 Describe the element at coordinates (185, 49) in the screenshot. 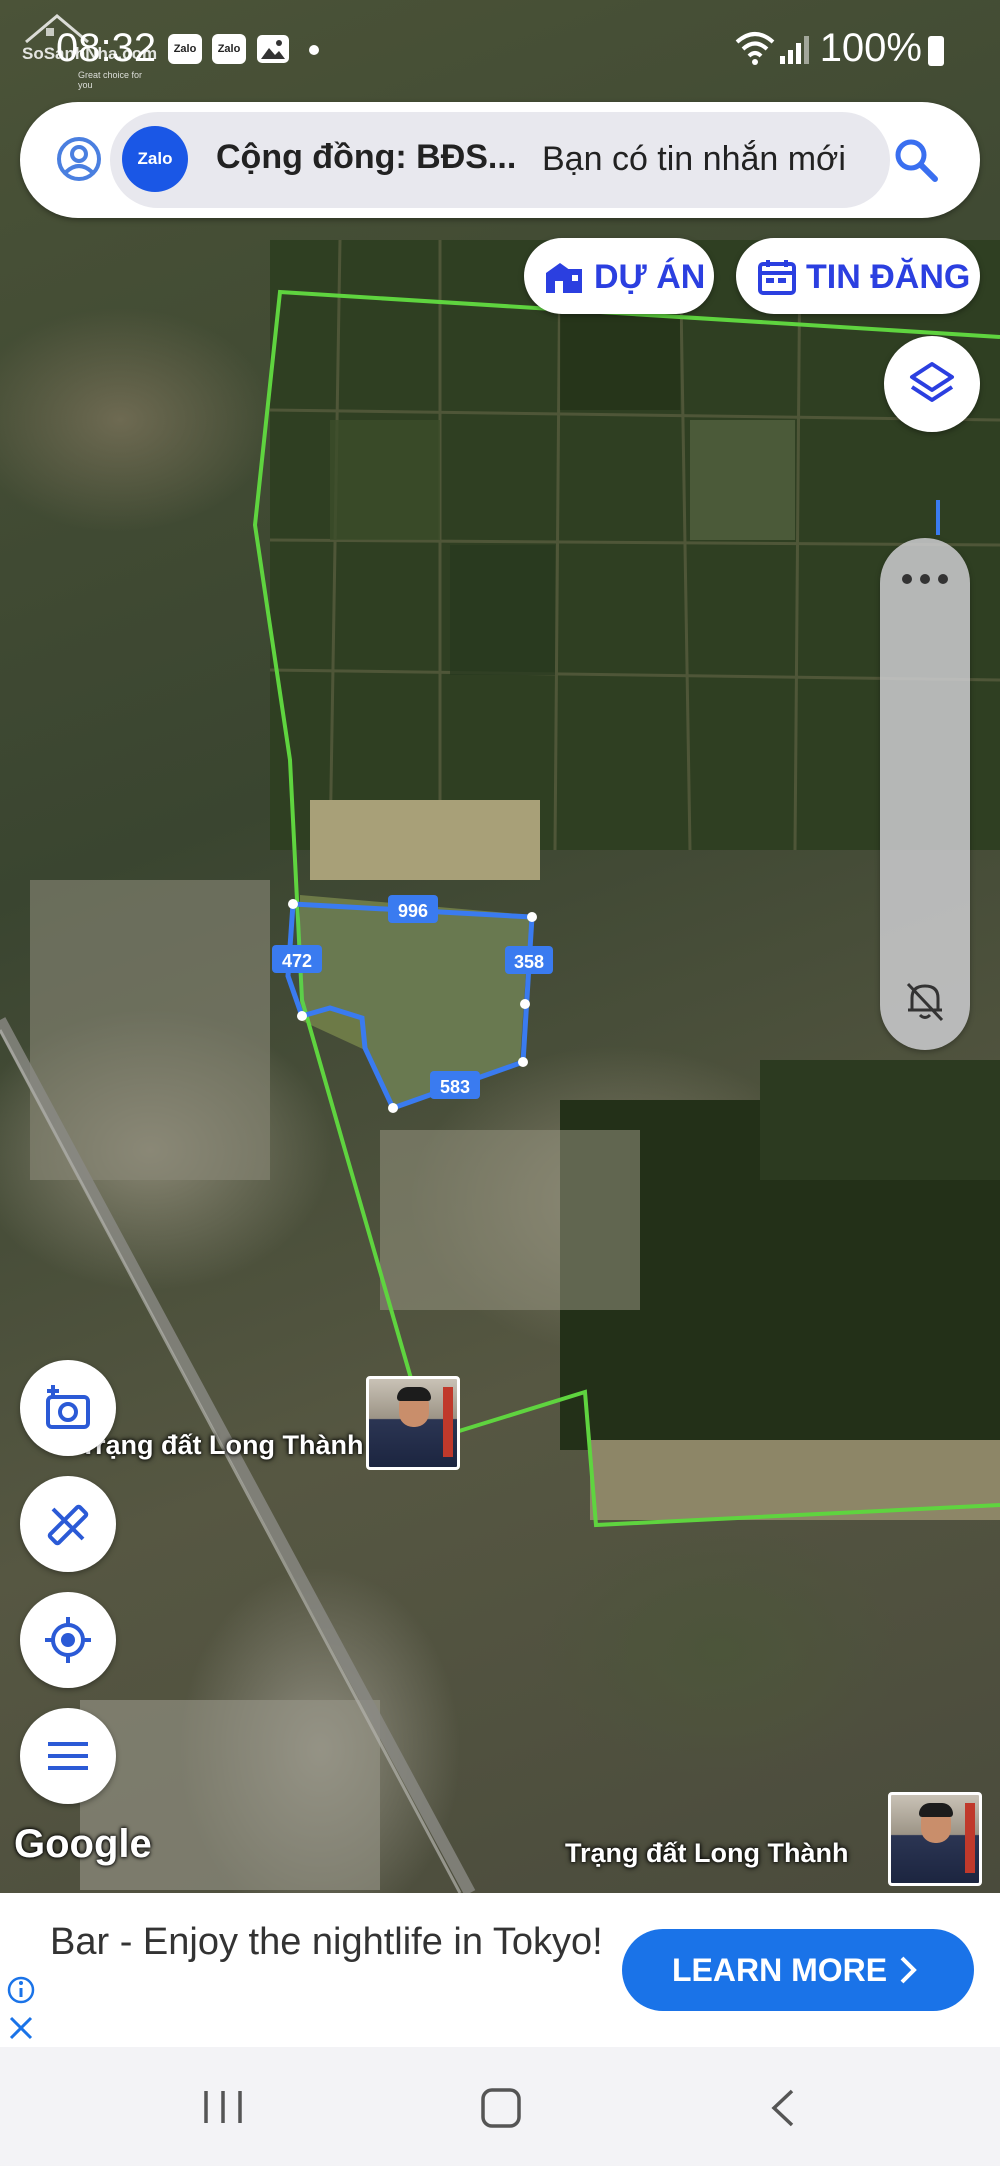

I see `zalo-notification-icon: Zalo` at that location.